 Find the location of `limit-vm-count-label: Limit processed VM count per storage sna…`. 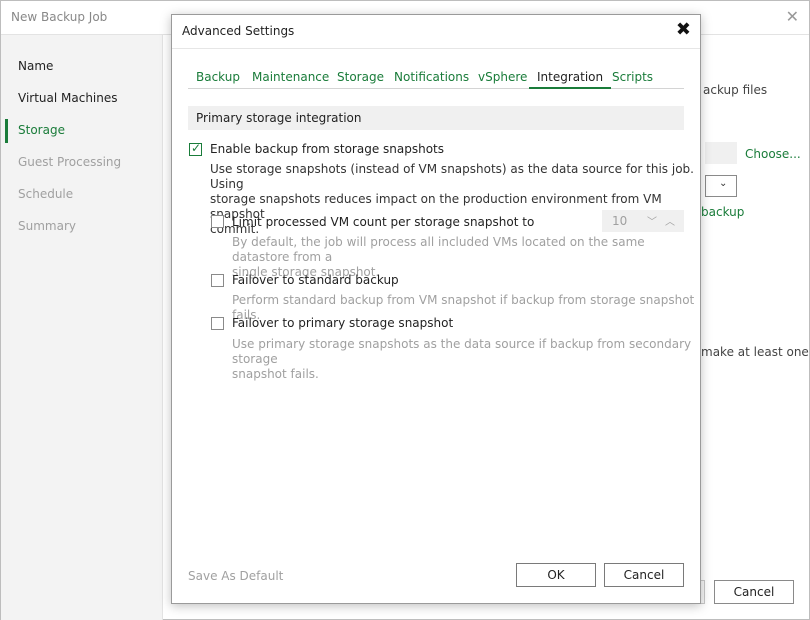

limit-vm-count-label: Limit processed VM count per storage sna… is located at coordinates (383, 222).